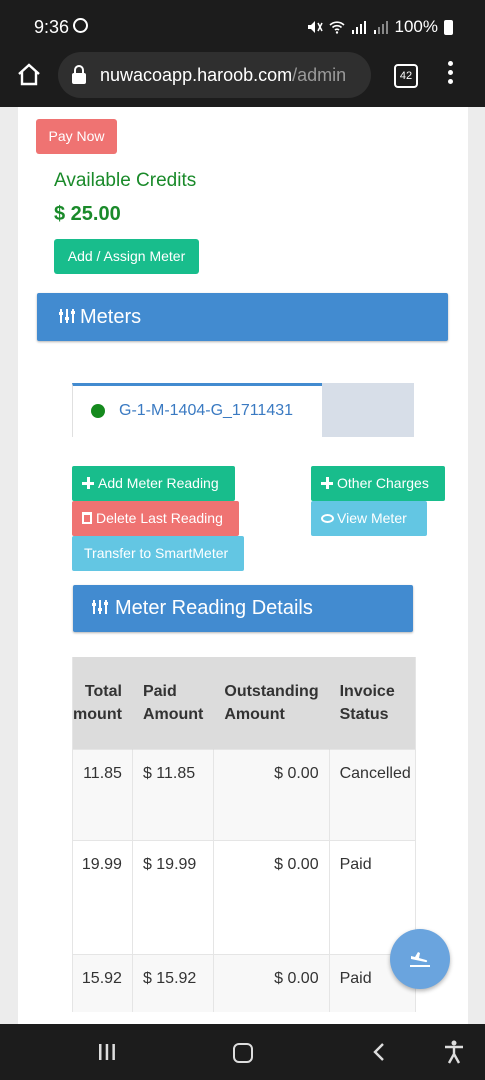 This screenshot has height=1080, width=485. What do you see at coordinates (315, 27) in the screenshot?
I see `mute-icon` at bounding box center [315, 27].